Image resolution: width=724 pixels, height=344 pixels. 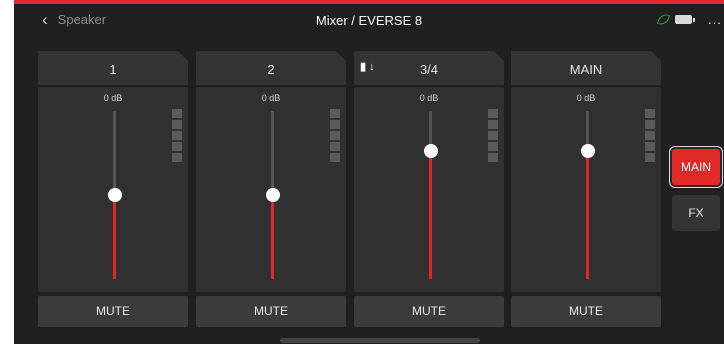 What do you see at coordinates (429, 311) in the screenshot?
I see `mute-button-3-4: MUTE` at bounding box center [429, 311].